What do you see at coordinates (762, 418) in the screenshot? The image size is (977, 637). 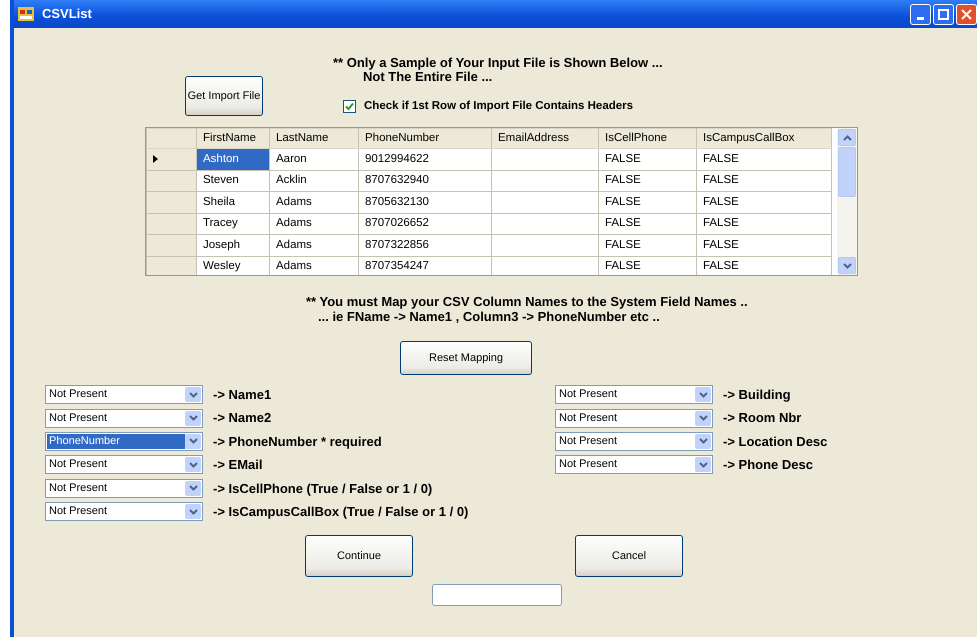 I see `field-label: -> Room Nbr` at bounding box center [762, 418].